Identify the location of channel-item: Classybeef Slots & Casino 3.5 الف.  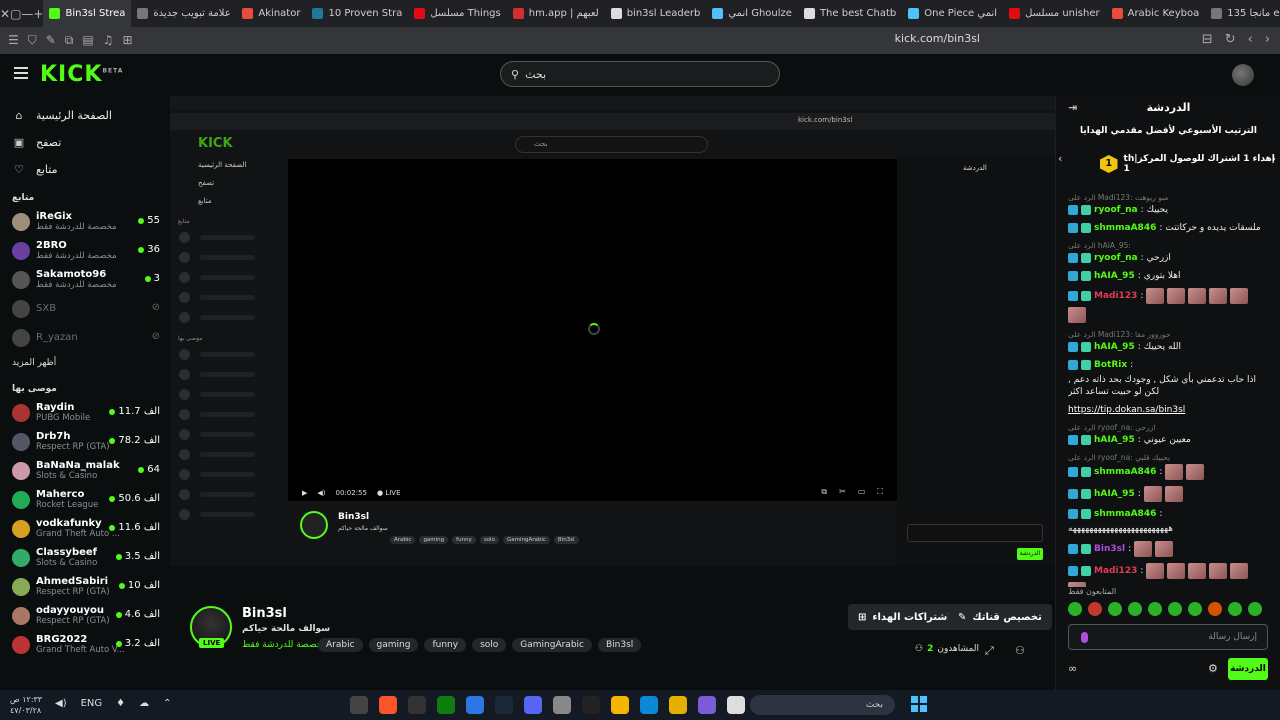
(85, 557).